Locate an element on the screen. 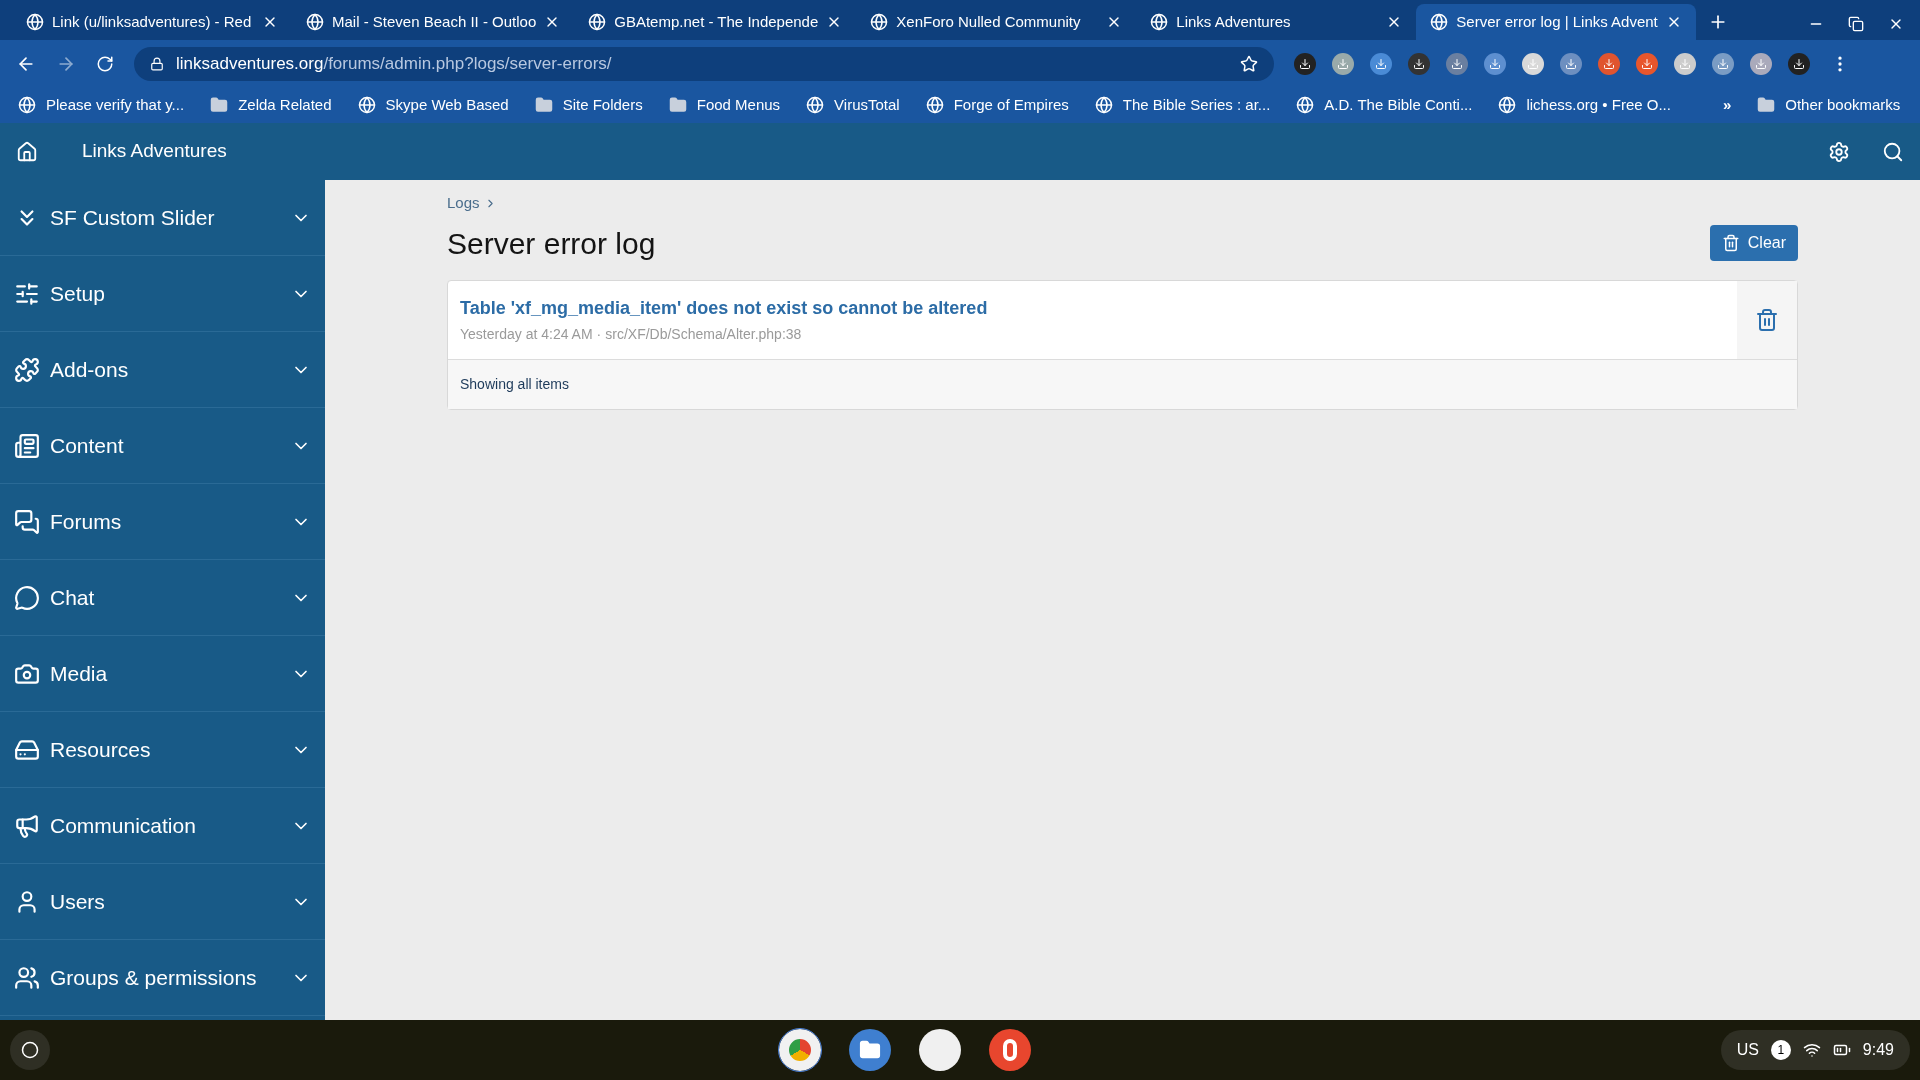 This screenshot has height=1080, width=1920. browser-tab: Links Adventures is located at coordinates (1276, 22).